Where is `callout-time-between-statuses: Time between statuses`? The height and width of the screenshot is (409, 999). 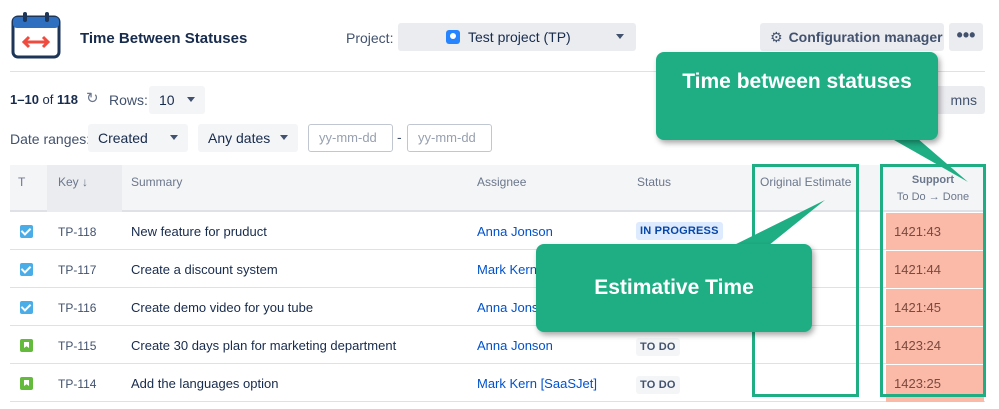 callout-time-between-statuses: Time between statuses is located at coordinates (797, 96).